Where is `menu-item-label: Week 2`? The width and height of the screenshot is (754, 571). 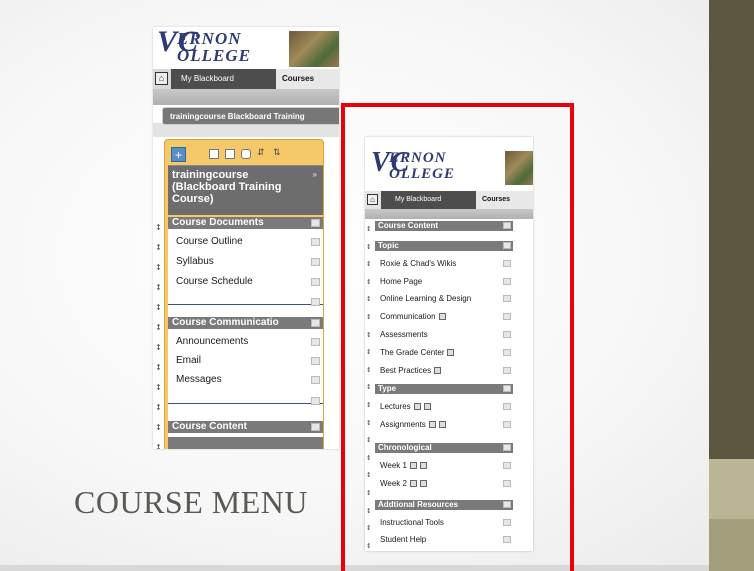
menu-item-label: Week 2 is located at coordinates (393, 483).